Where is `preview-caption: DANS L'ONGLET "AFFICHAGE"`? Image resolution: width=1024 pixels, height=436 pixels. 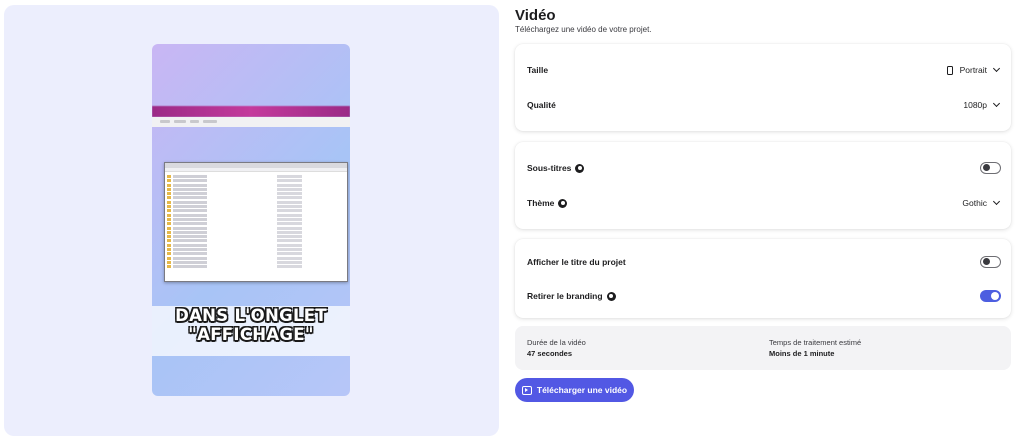
preview-caption: DANS L'ONGLET "AFFICHAGE" is located at coordinates (251, 325).